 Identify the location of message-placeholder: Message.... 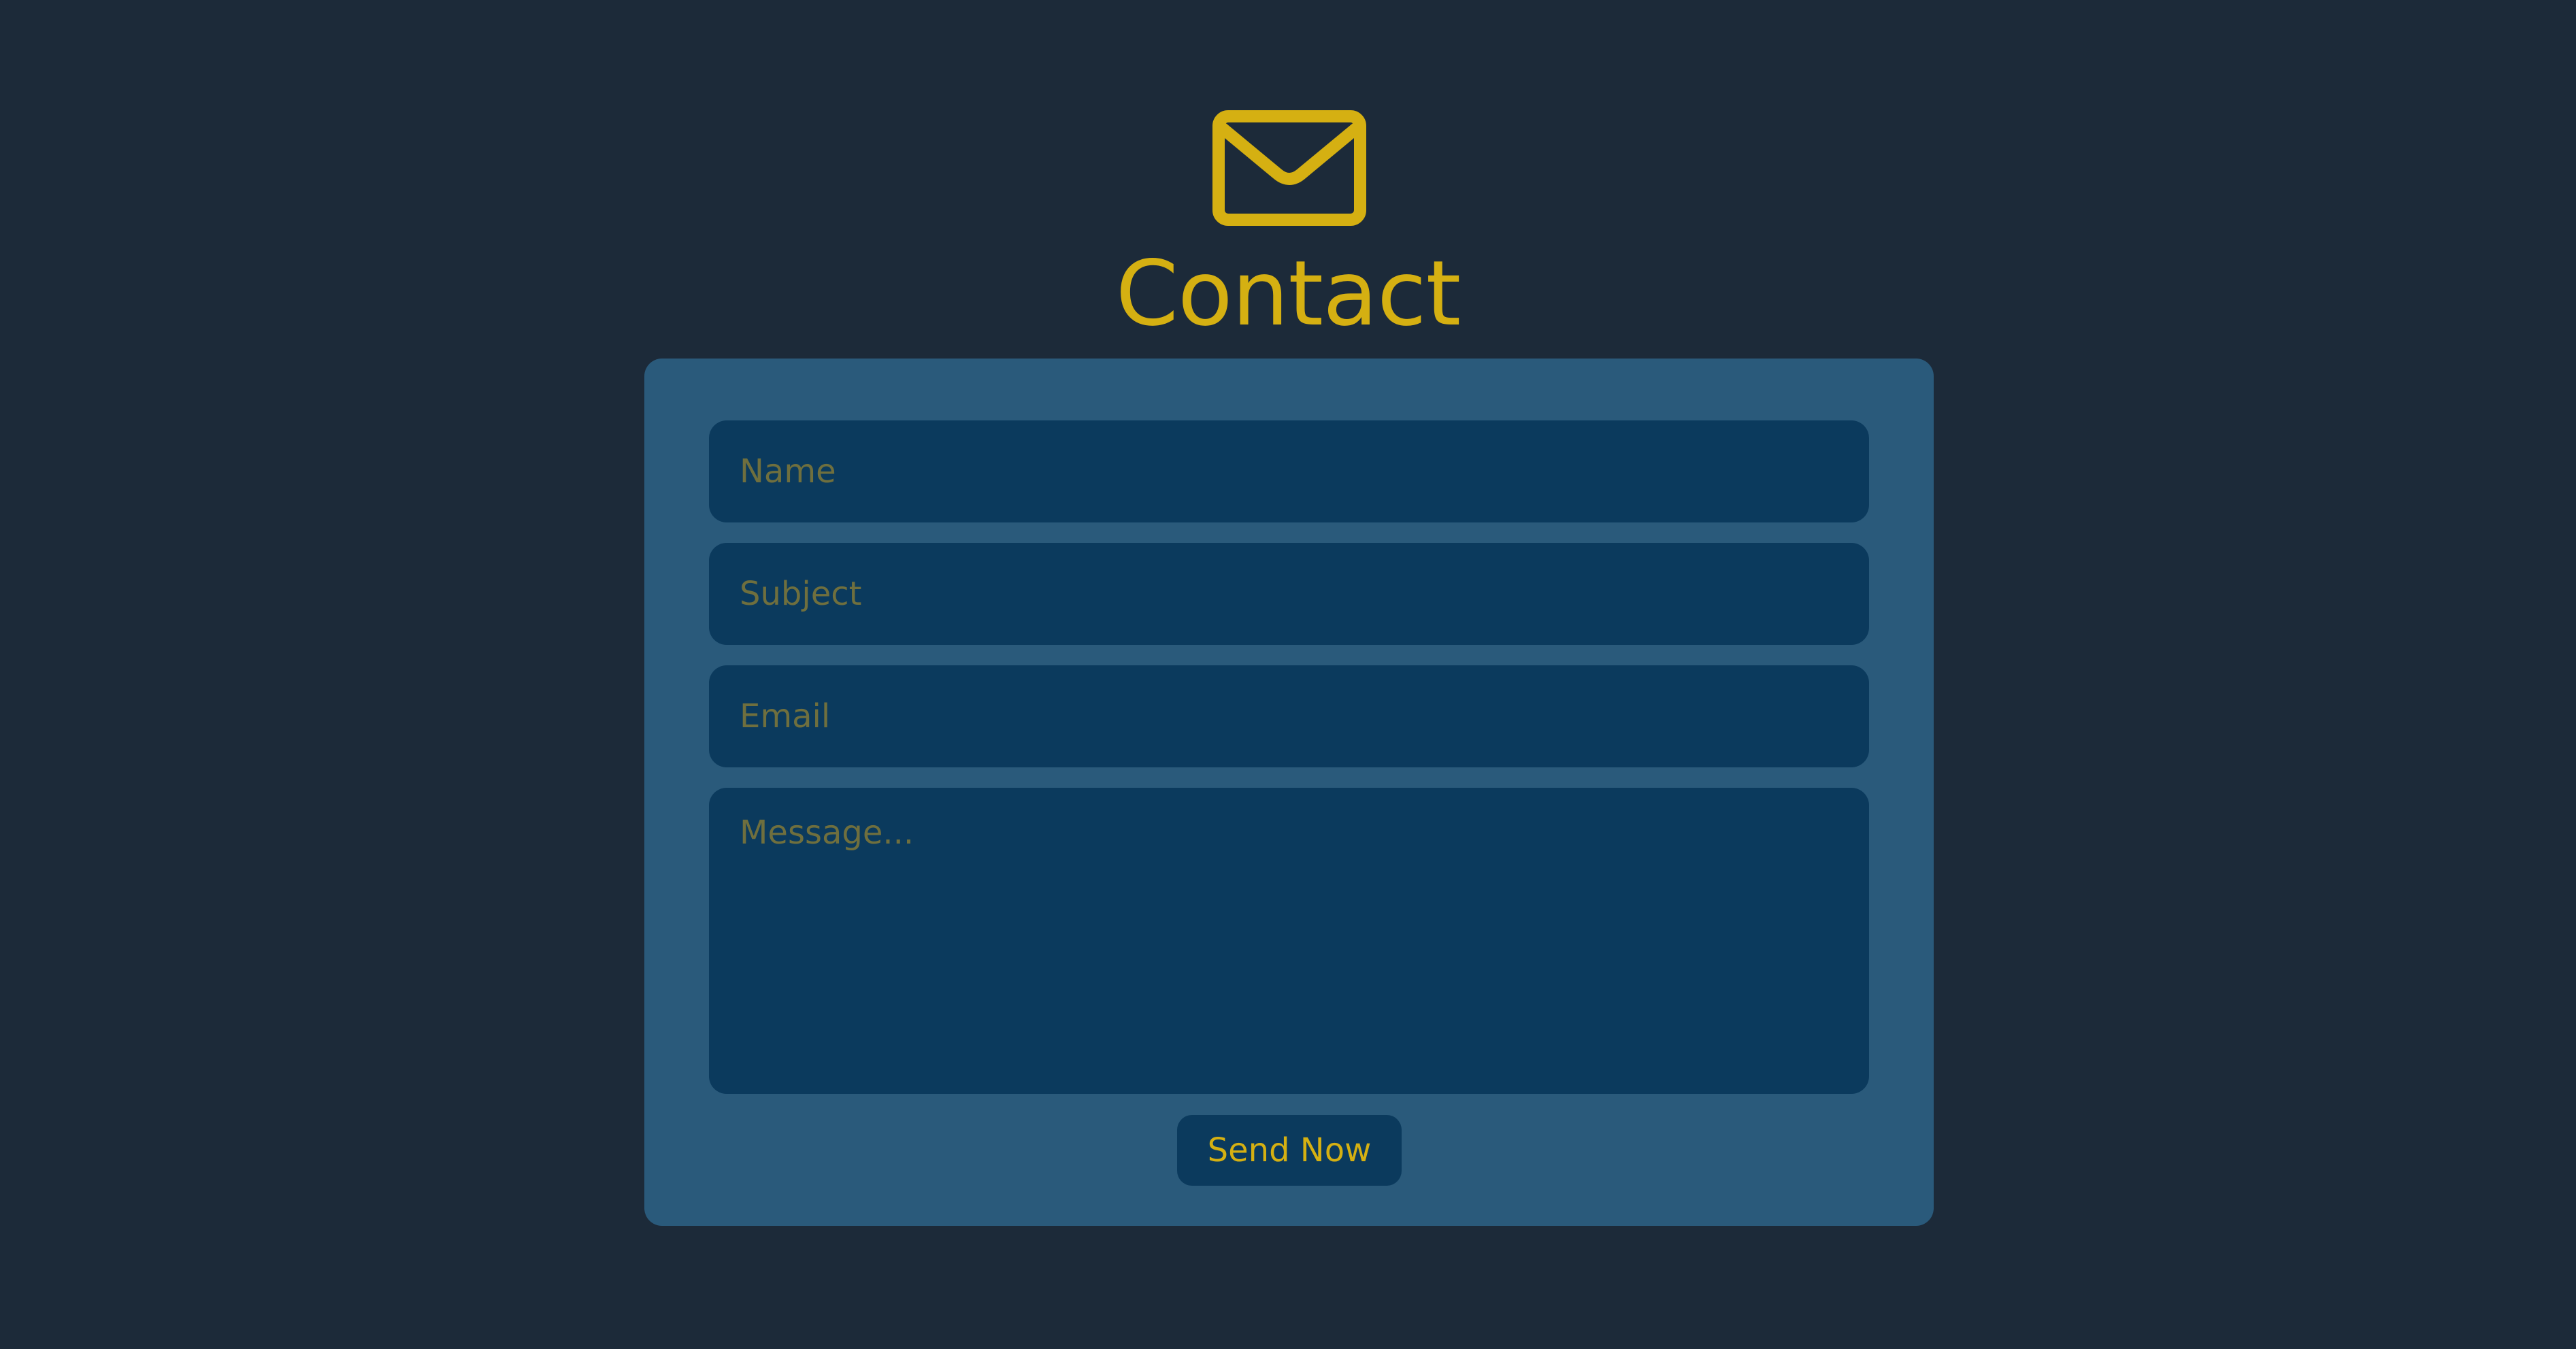
(827, 833).